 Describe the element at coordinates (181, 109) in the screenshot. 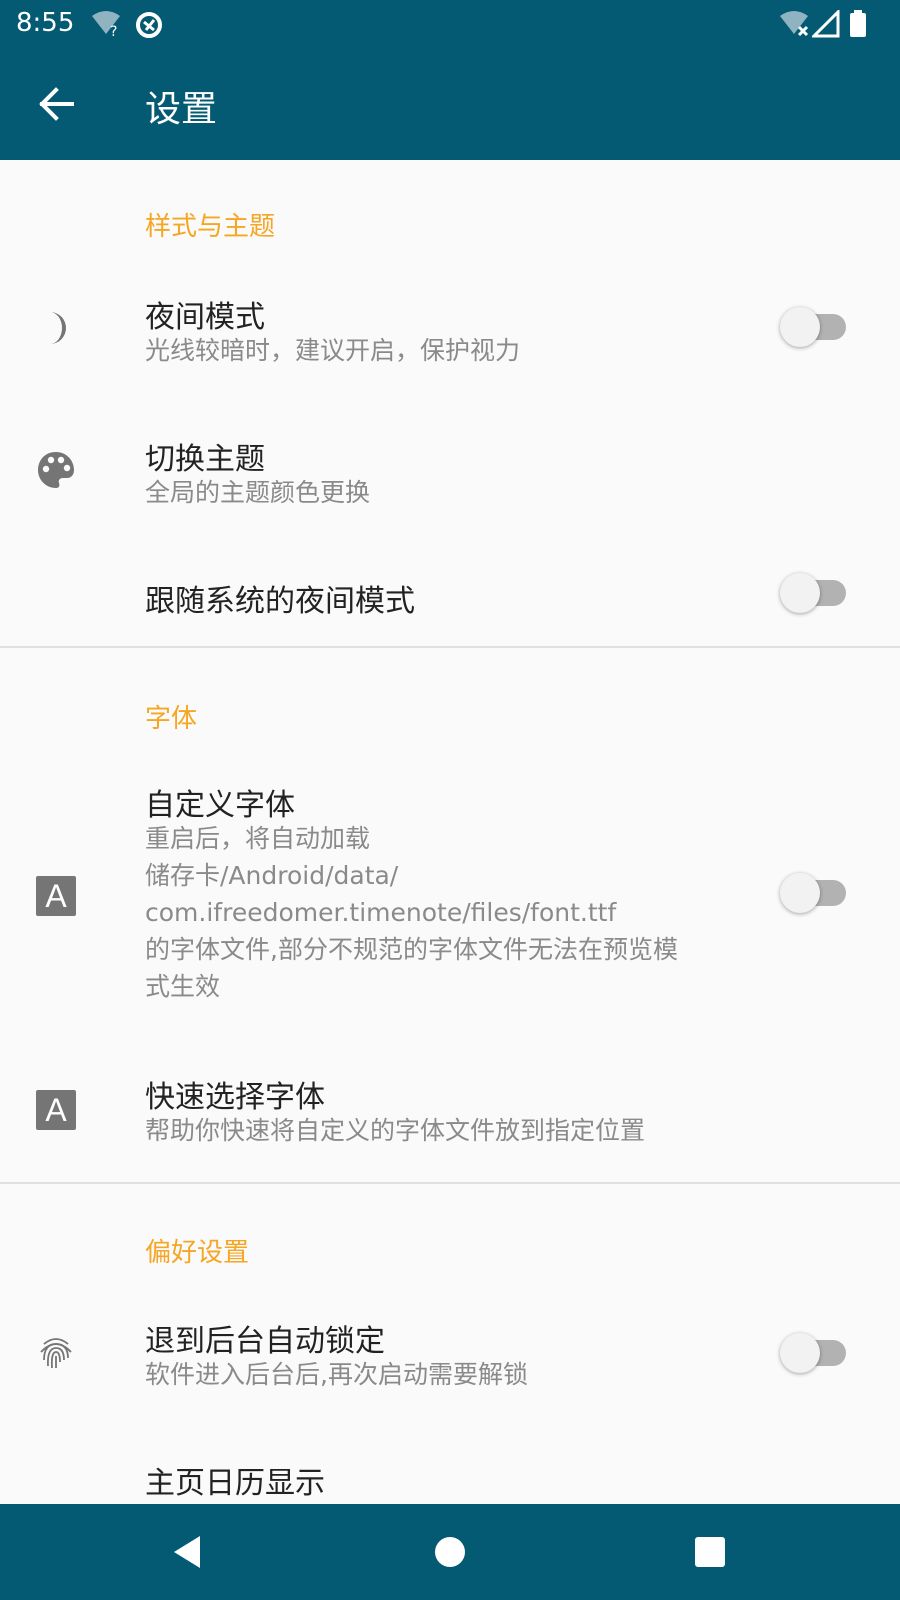

I see `page-title: 设置` at that location.